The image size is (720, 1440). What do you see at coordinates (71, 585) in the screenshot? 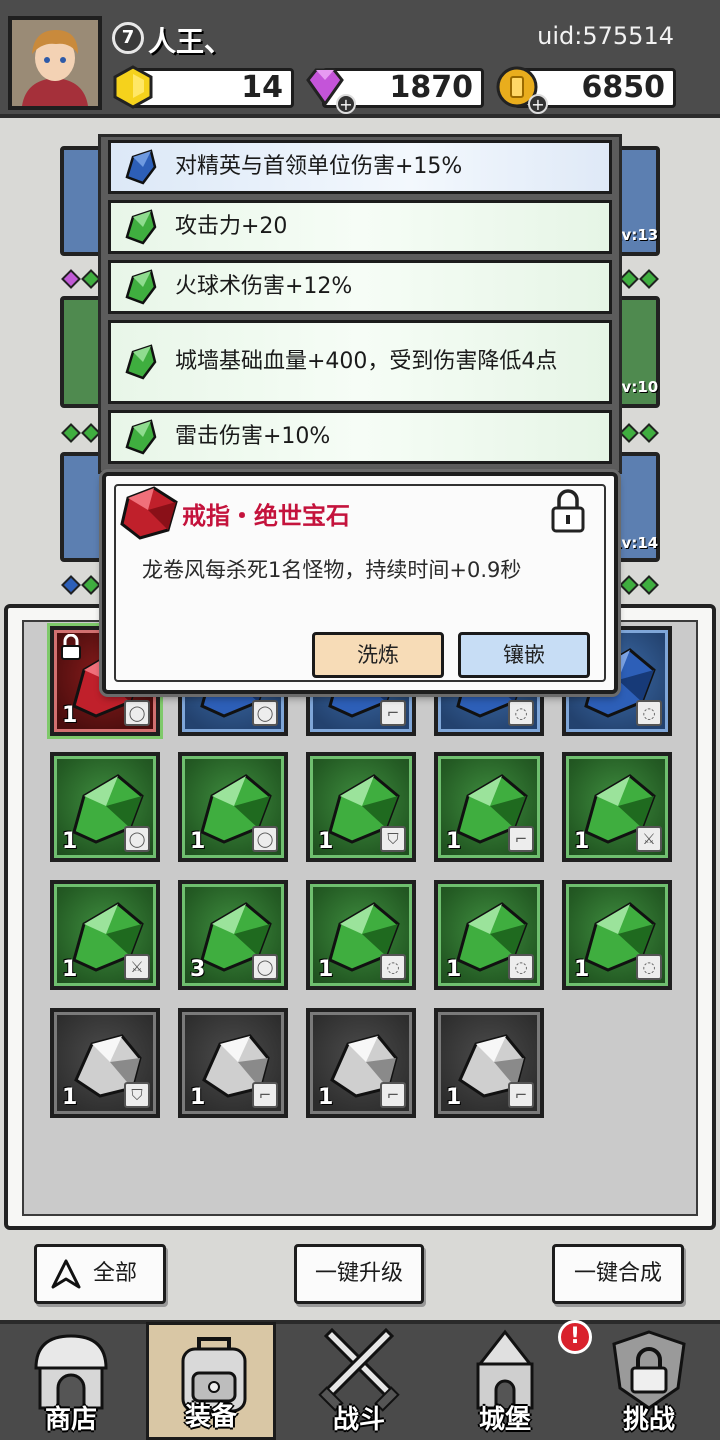
I see `socket-blue-icon` at bounding box center [71, 585].